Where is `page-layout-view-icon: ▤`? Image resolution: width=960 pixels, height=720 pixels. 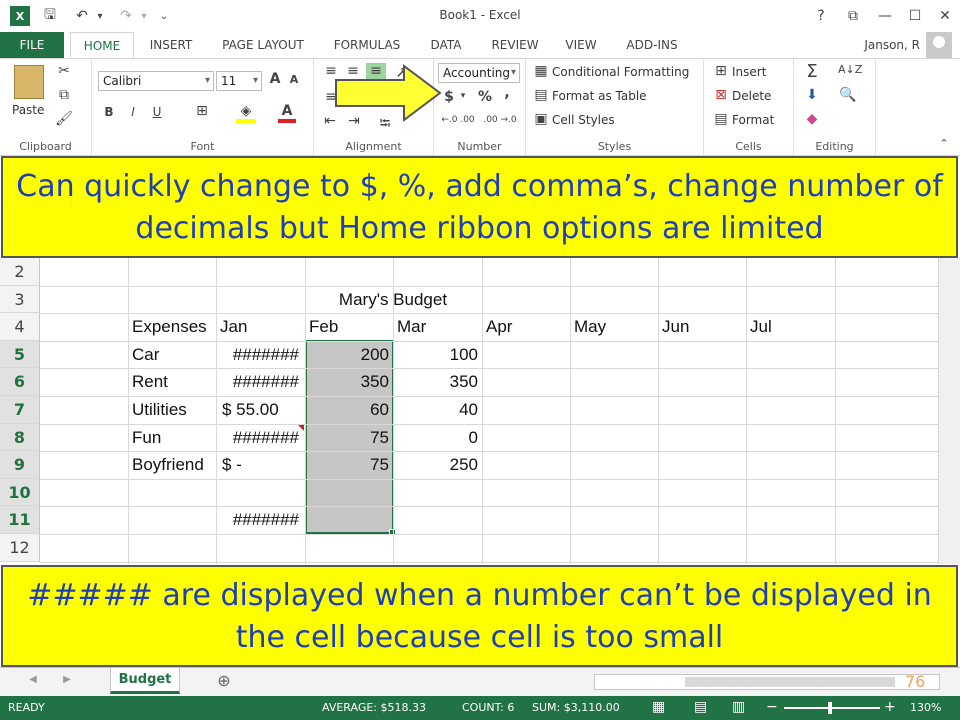 page-layout-view-icon: ▤ is located at coordinates (700, 707).